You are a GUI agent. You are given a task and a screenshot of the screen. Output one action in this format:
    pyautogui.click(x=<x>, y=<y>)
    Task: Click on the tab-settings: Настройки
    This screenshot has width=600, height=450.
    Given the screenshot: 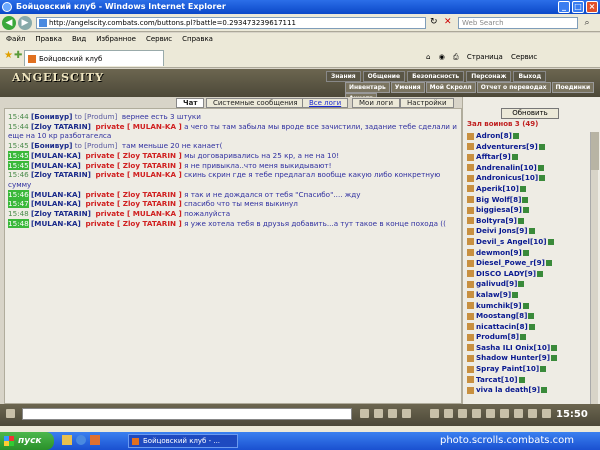 What is the action you would take?
    pyautogui.click(x=427, y=103)
    